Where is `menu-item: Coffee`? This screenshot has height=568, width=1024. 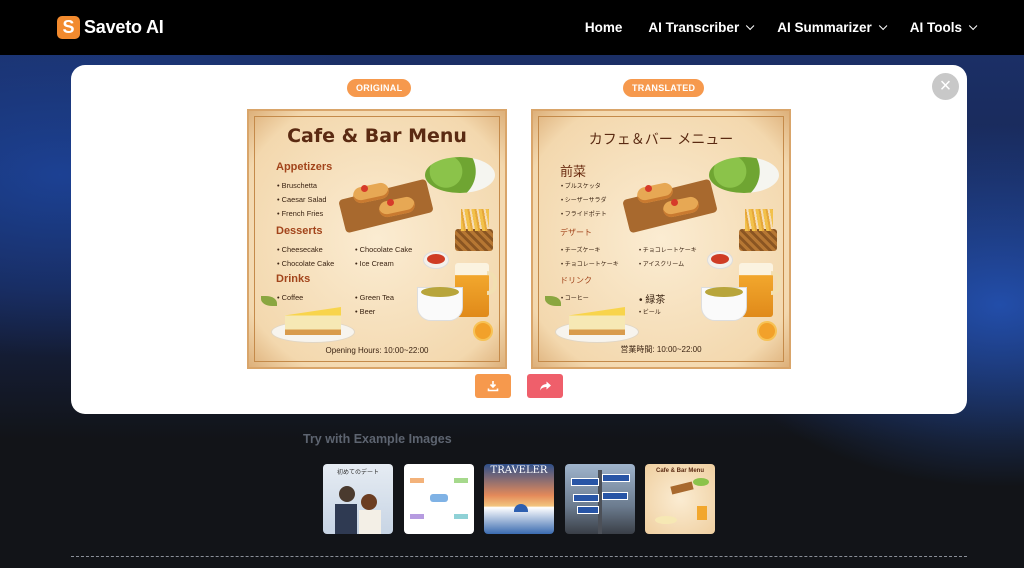 menu-item: Coffee is located at coordinates (290, 297).